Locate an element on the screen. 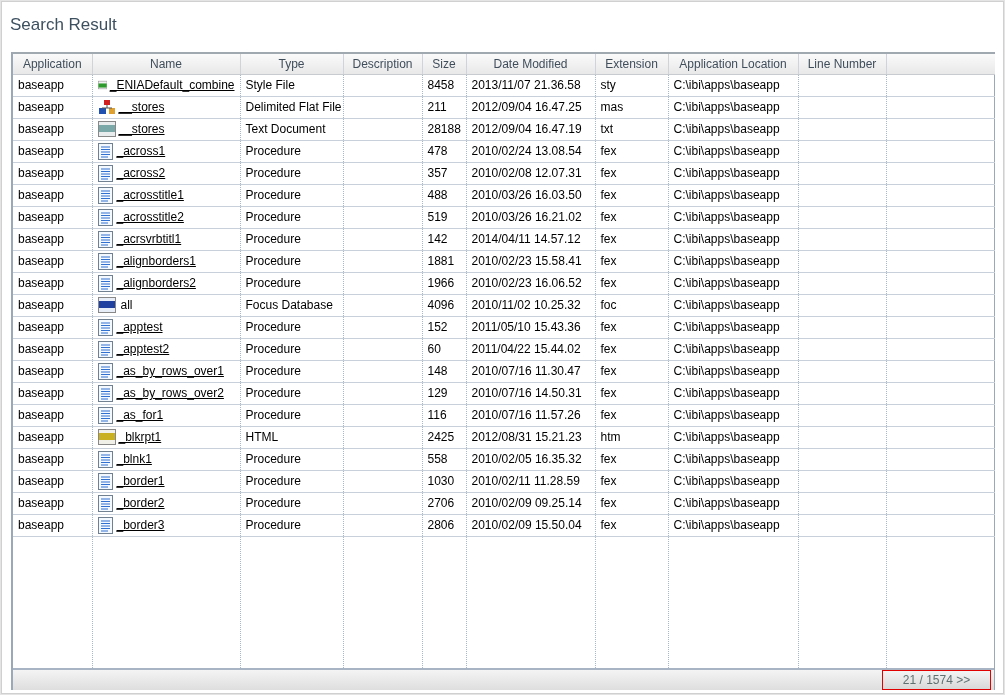 The height and width of the screenshot is (695, 1005). file-name-link: _alignborders1 is located at coordinates (156, 261).